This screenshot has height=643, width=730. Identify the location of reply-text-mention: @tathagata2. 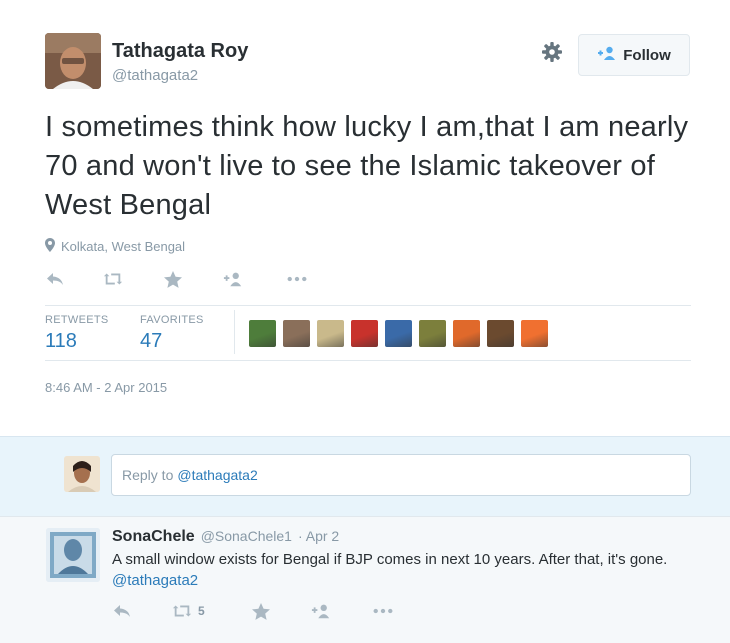
(155, 580).